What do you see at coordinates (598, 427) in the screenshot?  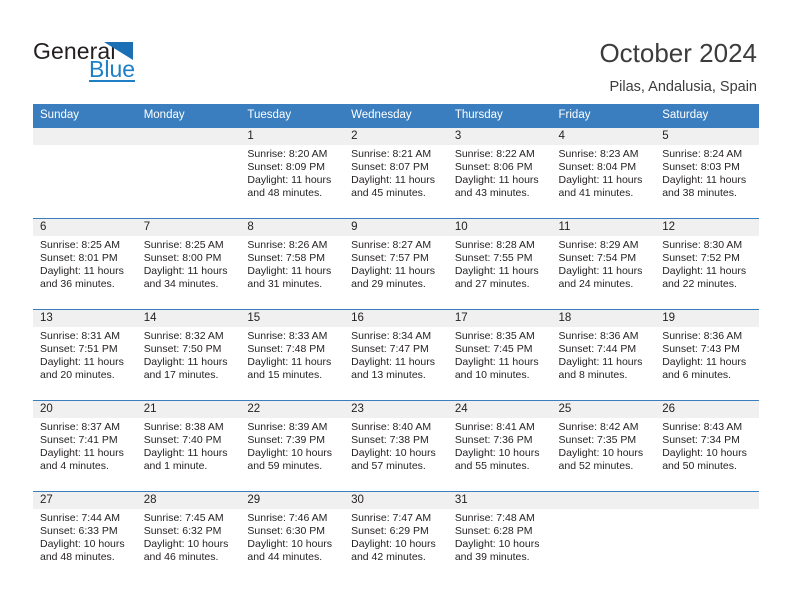 I see `sunrise-time: Sunrise: 8:42 AM` at bounding box center [598, 427].